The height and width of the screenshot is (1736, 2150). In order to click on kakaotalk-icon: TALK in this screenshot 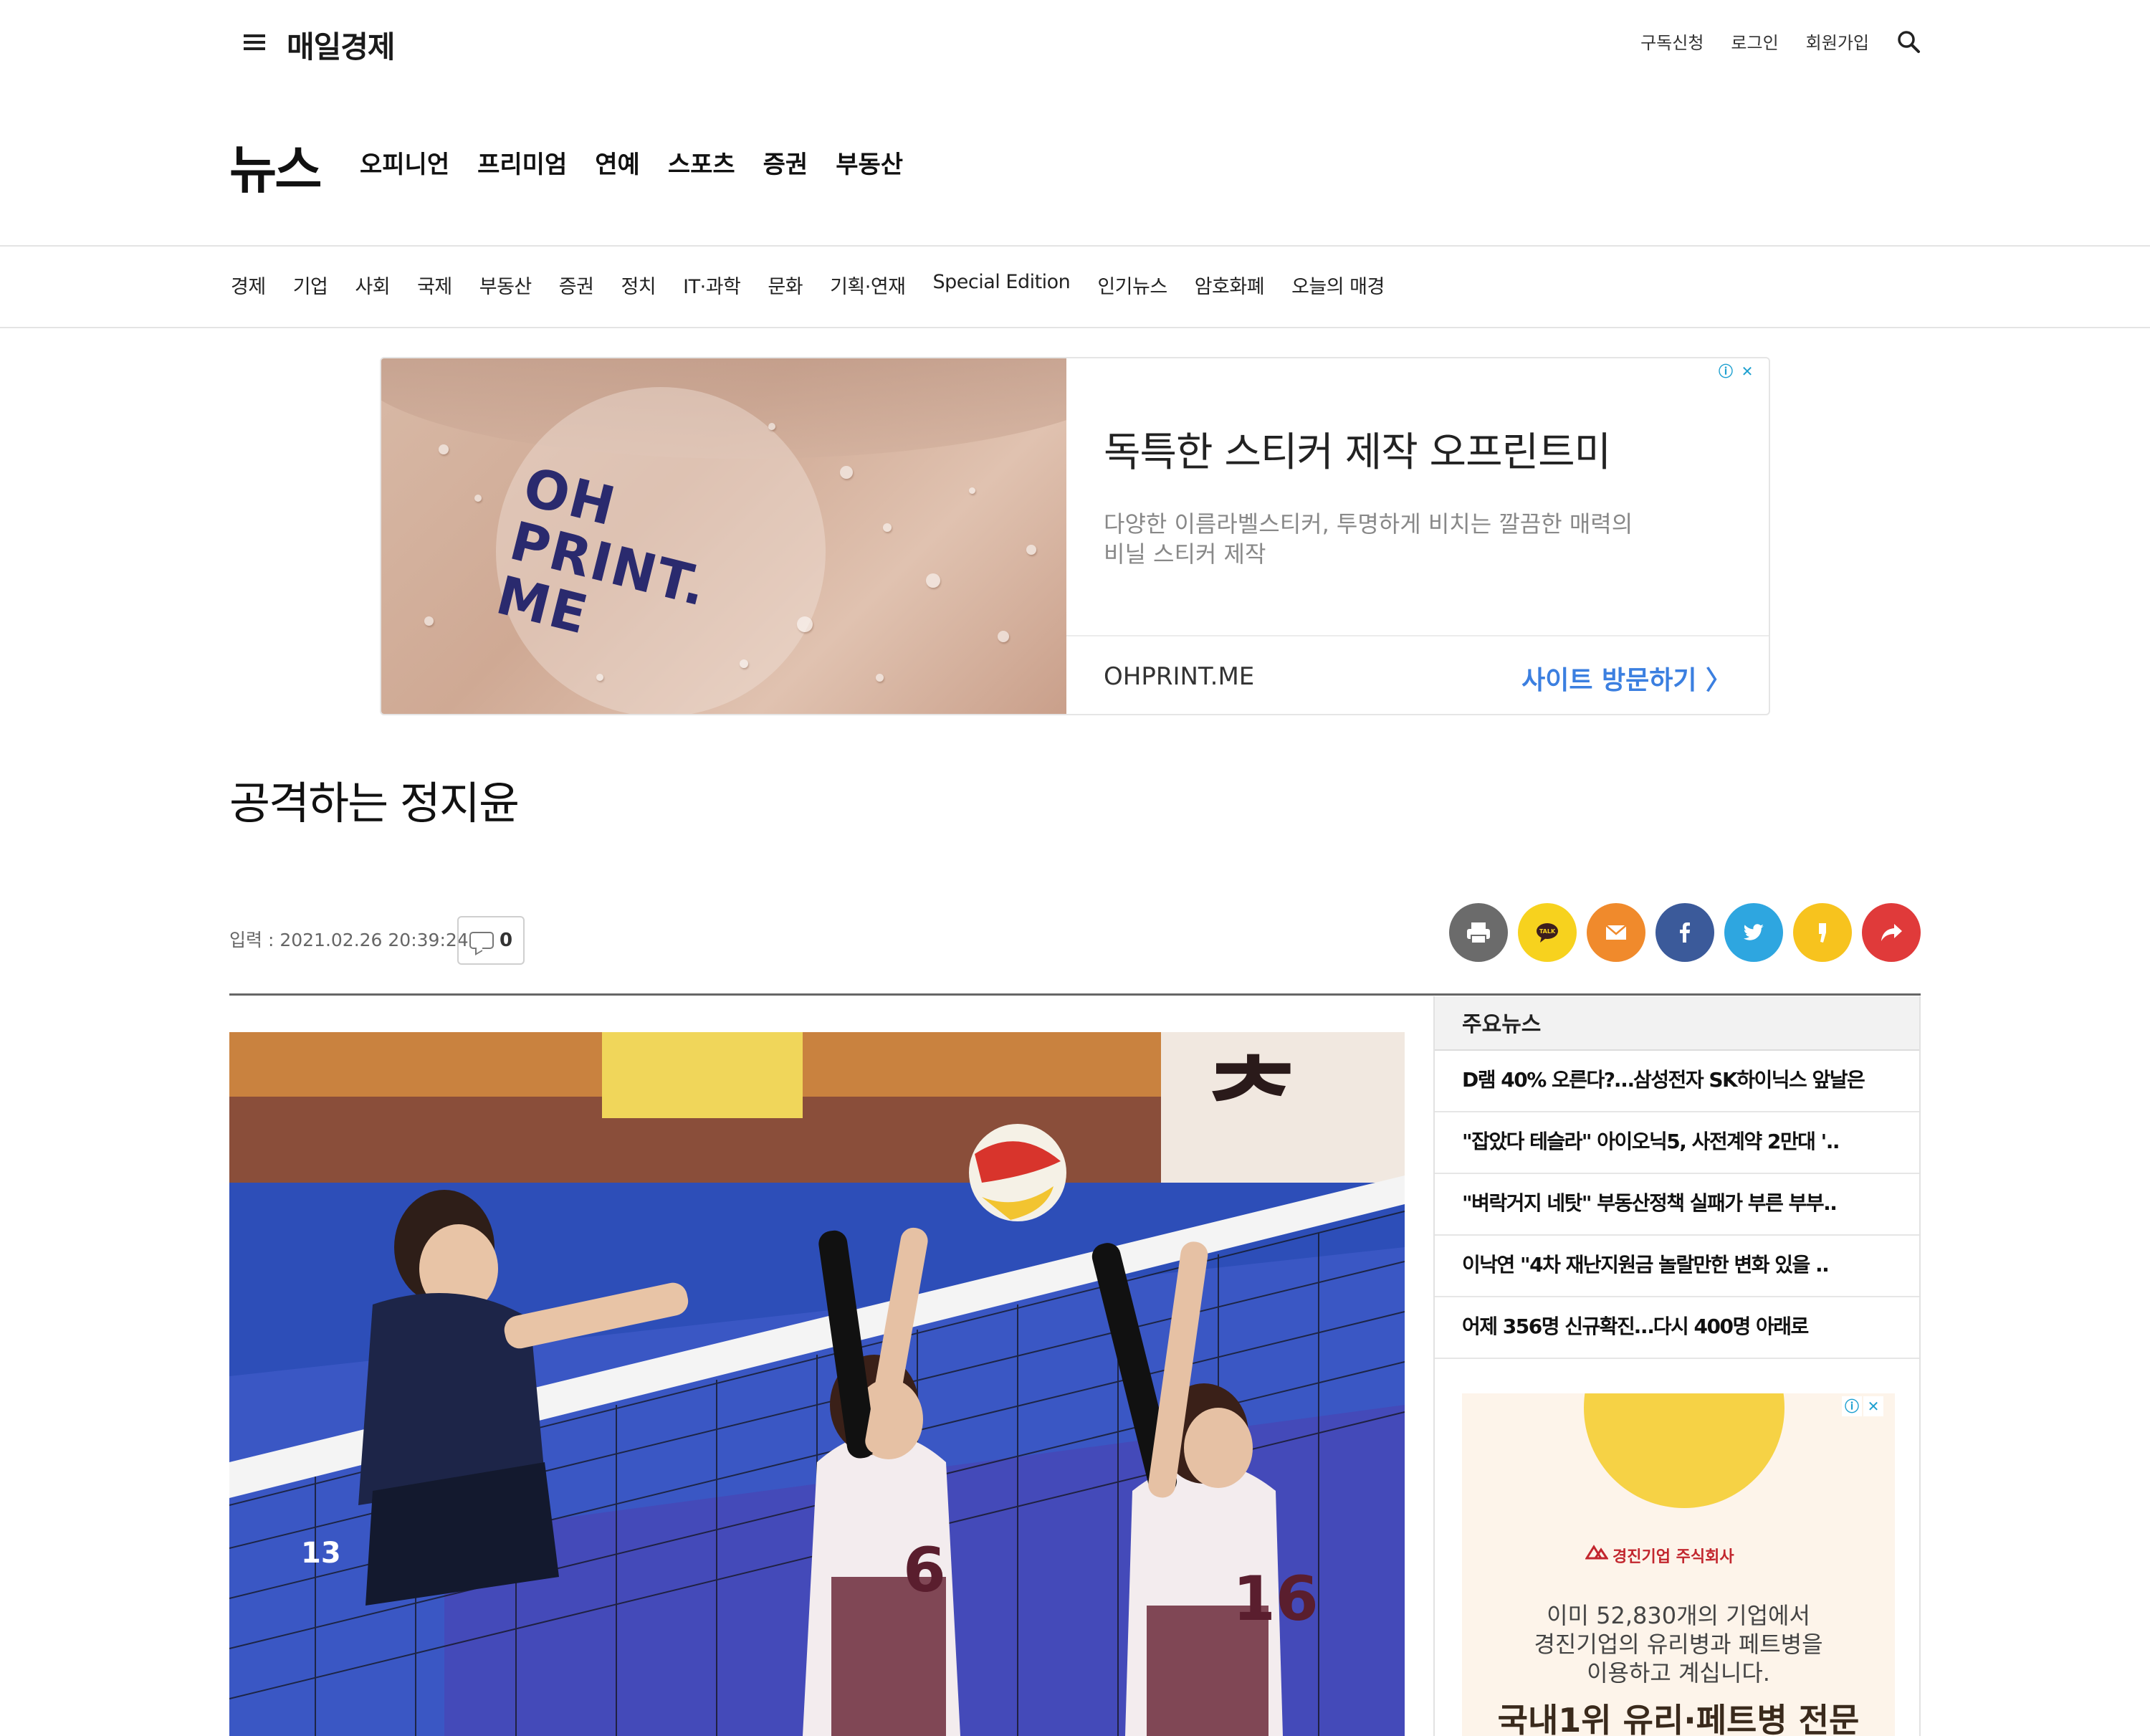, I will do `click(1548, 933)`.